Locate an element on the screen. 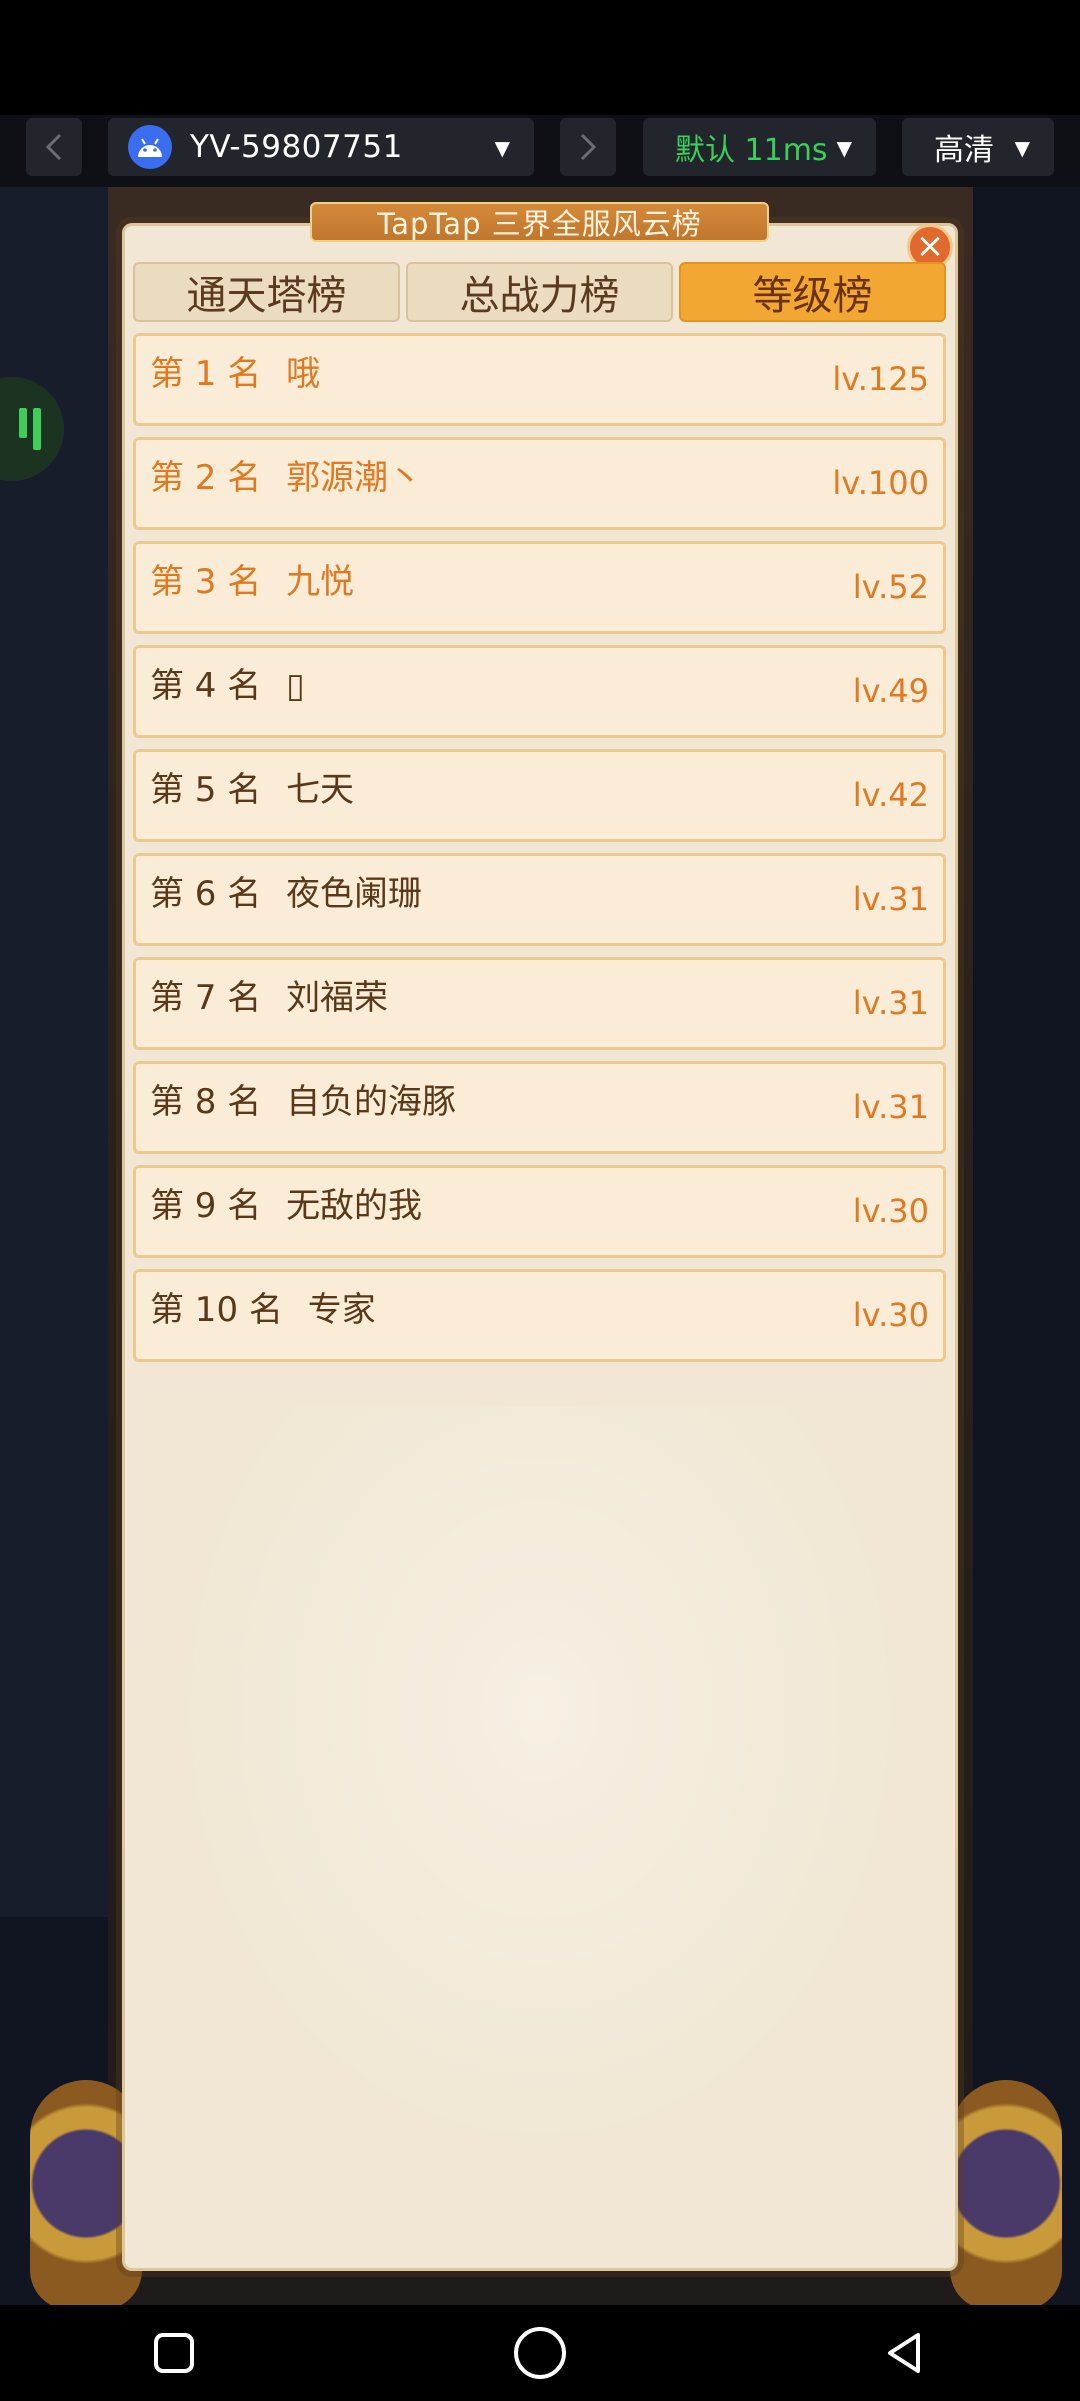 The image size is (1080, 2401). ranking-row: 第 1 名 哦 lv.125 is located at coordinates (539, 379).